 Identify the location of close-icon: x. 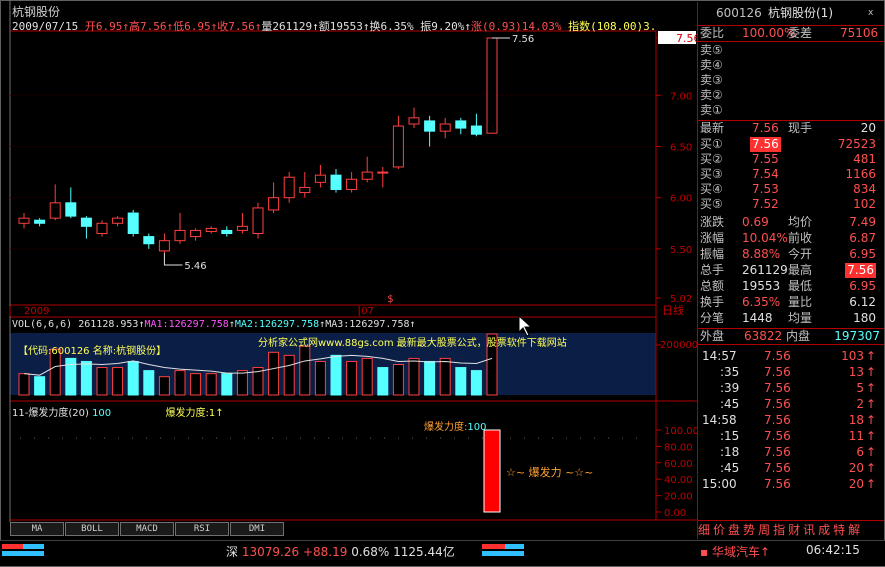
(871, 13).